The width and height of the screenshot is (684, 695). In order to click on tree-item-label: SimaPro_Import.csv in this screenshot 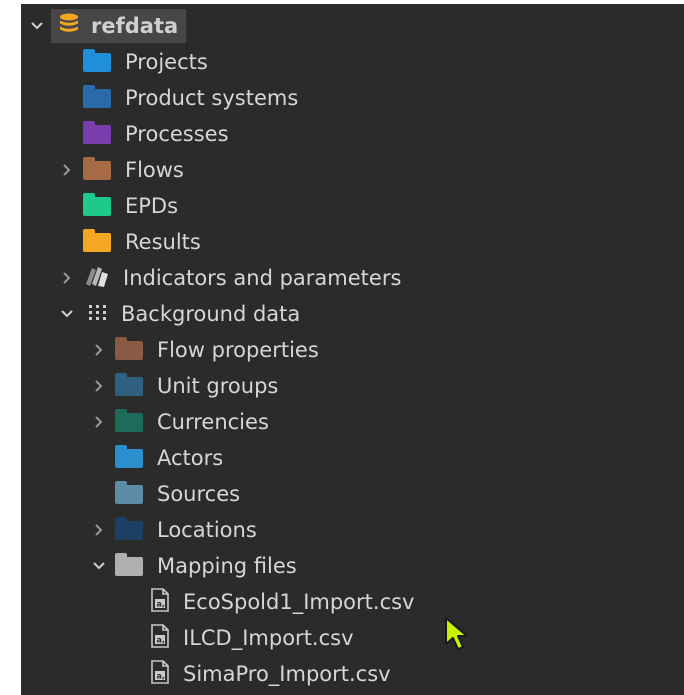, I will do `click(287, 674)`.